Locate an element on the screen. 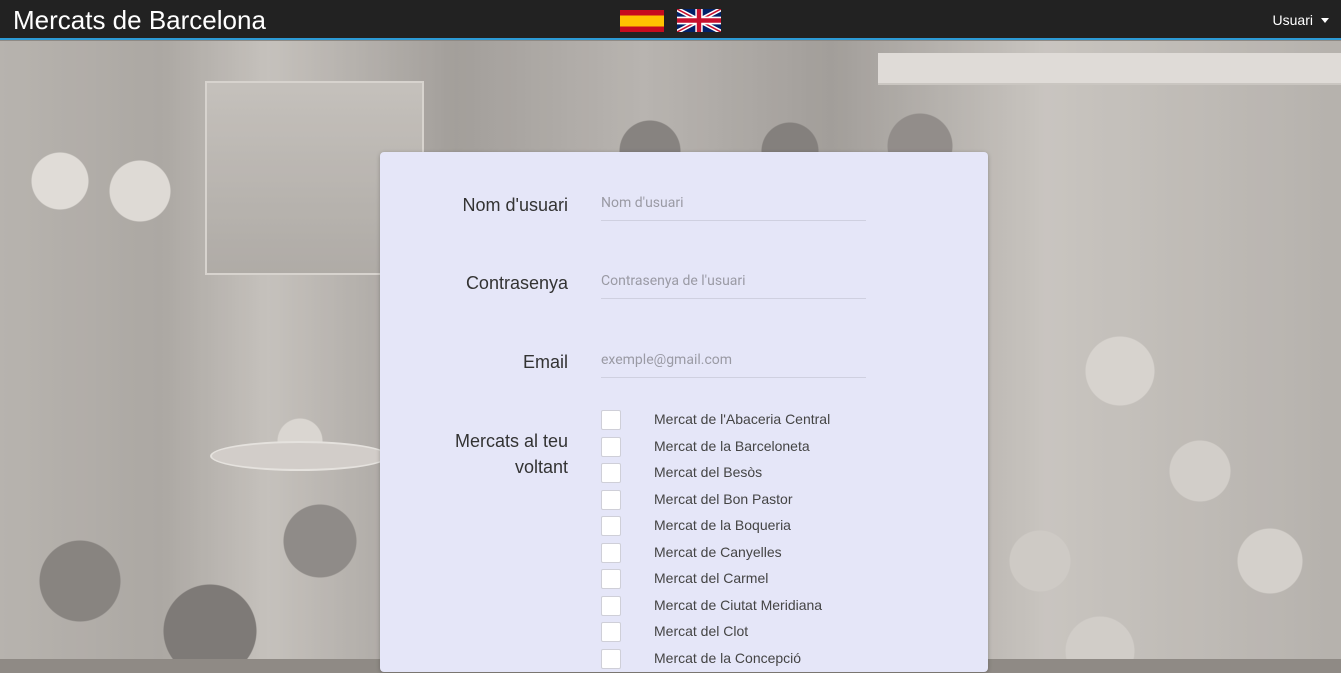  password-input is located at coordinates (733, 281).